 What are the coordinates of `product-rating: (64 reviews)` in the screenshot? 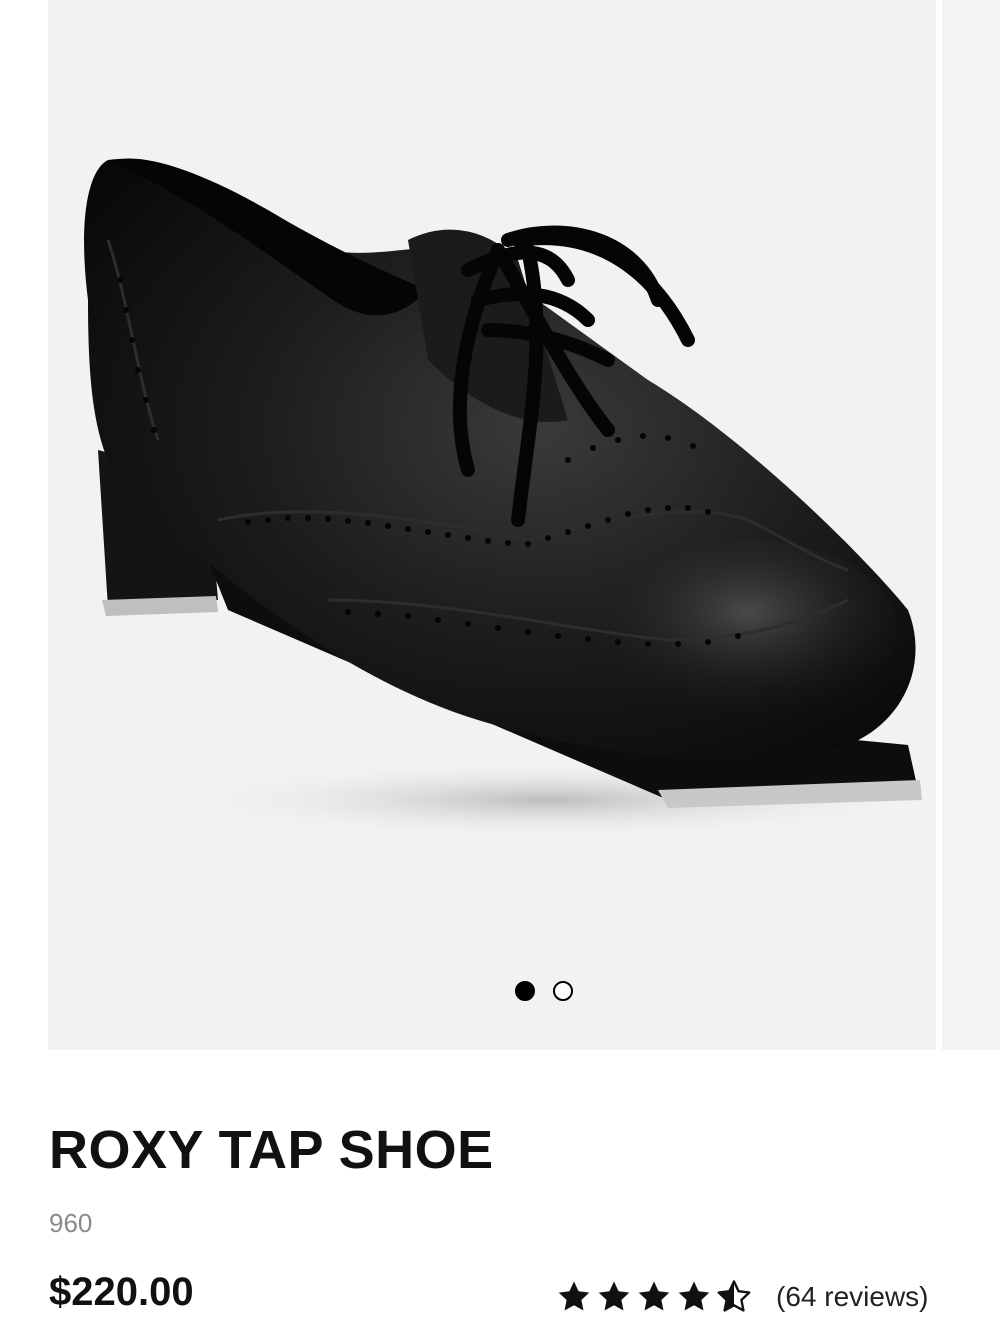 It's located at (742, 1297).